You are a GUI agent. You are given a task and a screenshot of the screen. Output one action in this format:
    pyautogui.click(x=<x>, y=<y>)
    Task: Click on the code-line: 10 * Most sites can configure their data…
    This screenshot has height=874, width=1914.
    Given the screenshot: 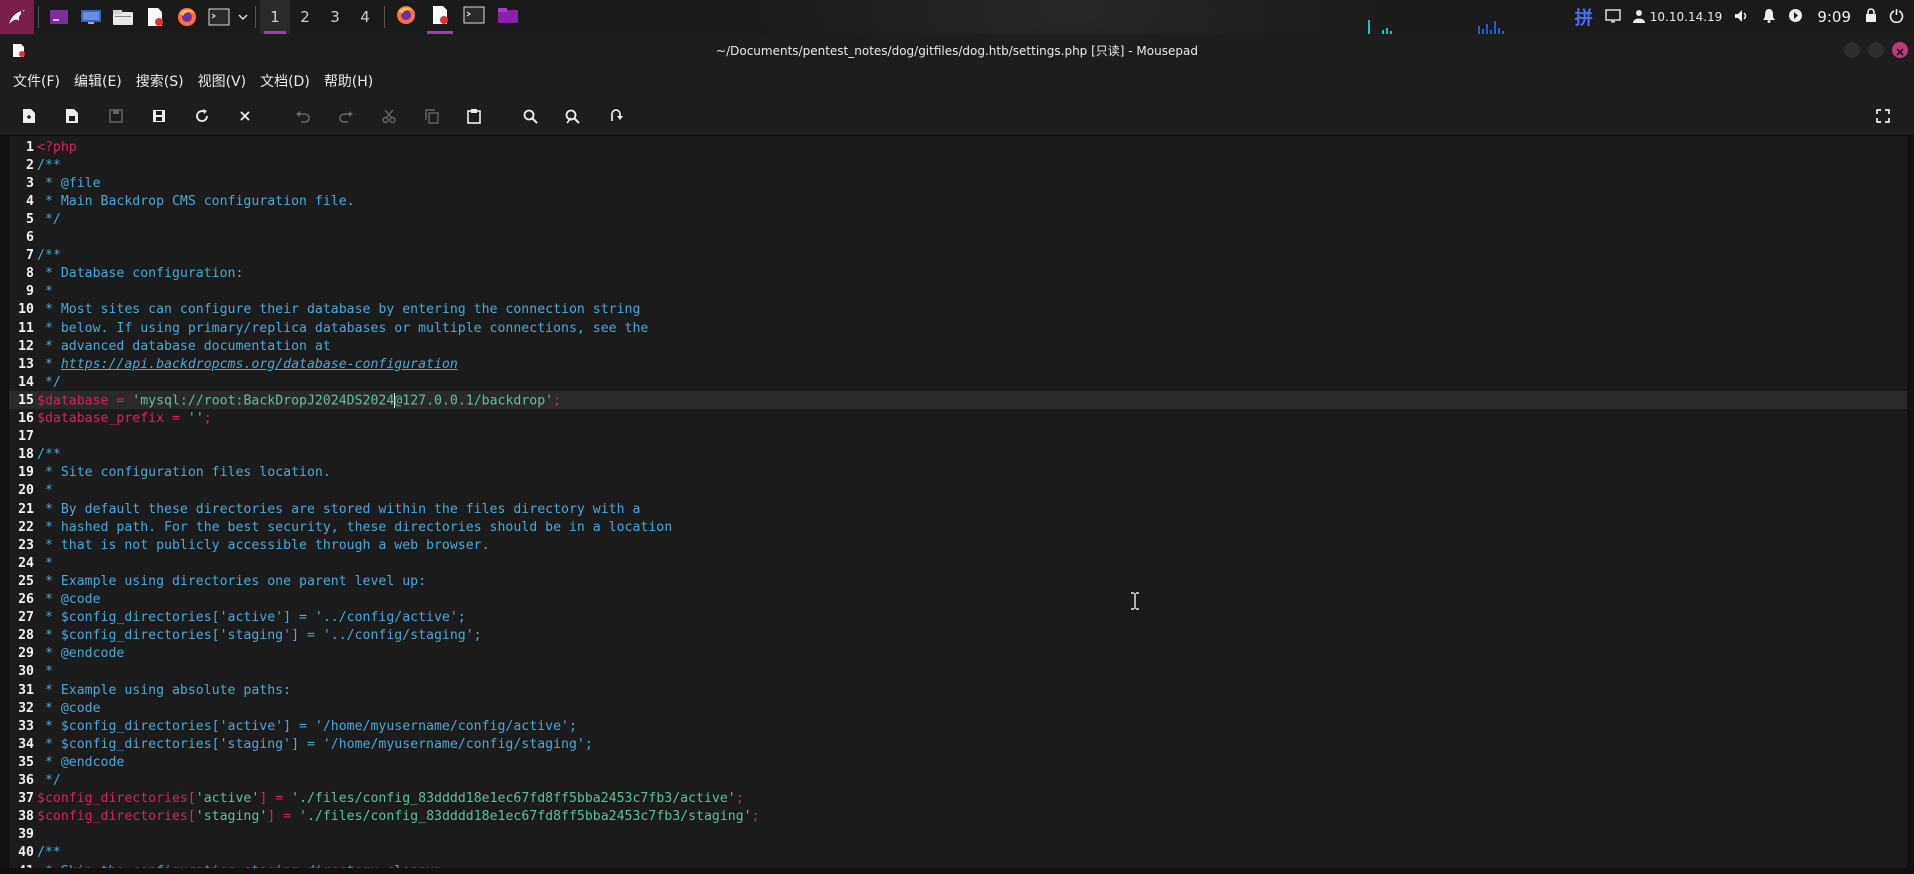 What is the action you would take?
    pyautogui.click(x=958, y=310)
    